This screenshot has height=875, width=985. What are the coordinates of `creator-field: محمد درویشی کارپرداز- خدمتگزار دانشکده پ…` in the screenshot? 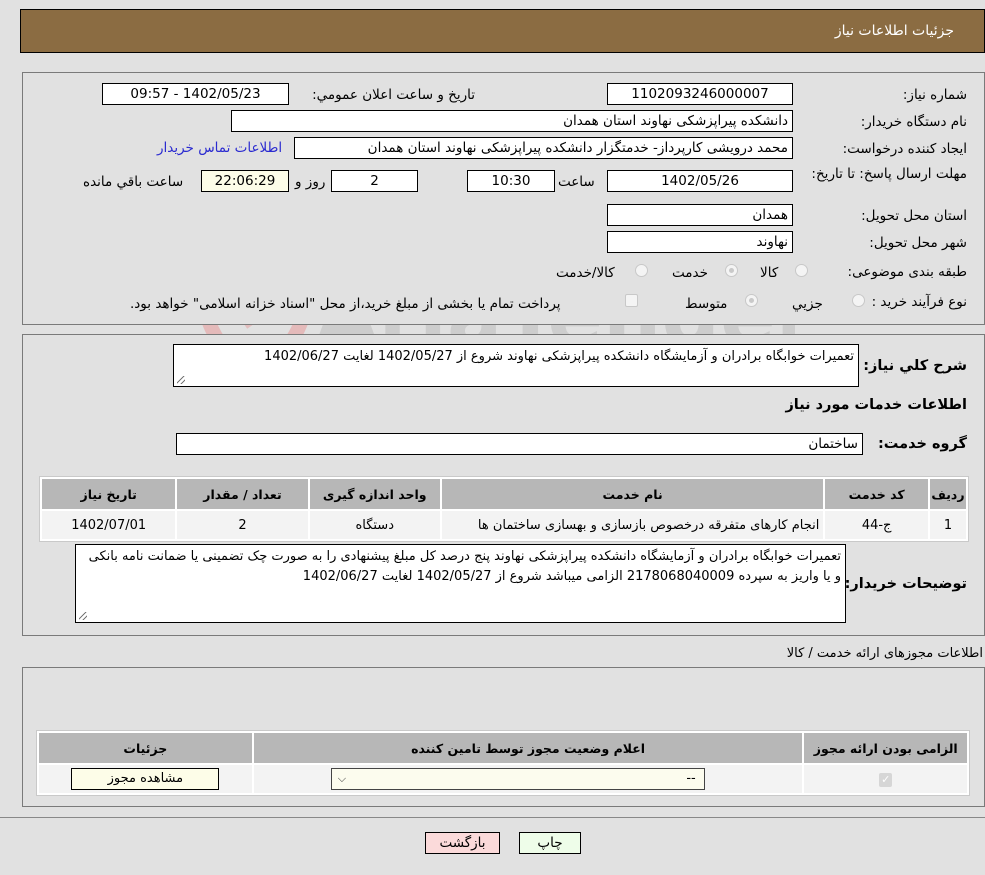 It's located at (543, 148).